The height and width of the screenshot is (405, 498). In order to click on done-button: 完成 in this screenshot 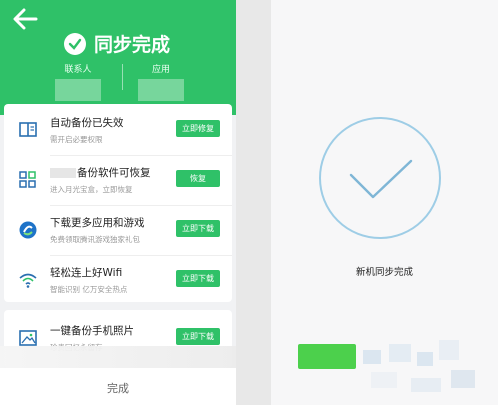, I will do `click(118, 388)`.